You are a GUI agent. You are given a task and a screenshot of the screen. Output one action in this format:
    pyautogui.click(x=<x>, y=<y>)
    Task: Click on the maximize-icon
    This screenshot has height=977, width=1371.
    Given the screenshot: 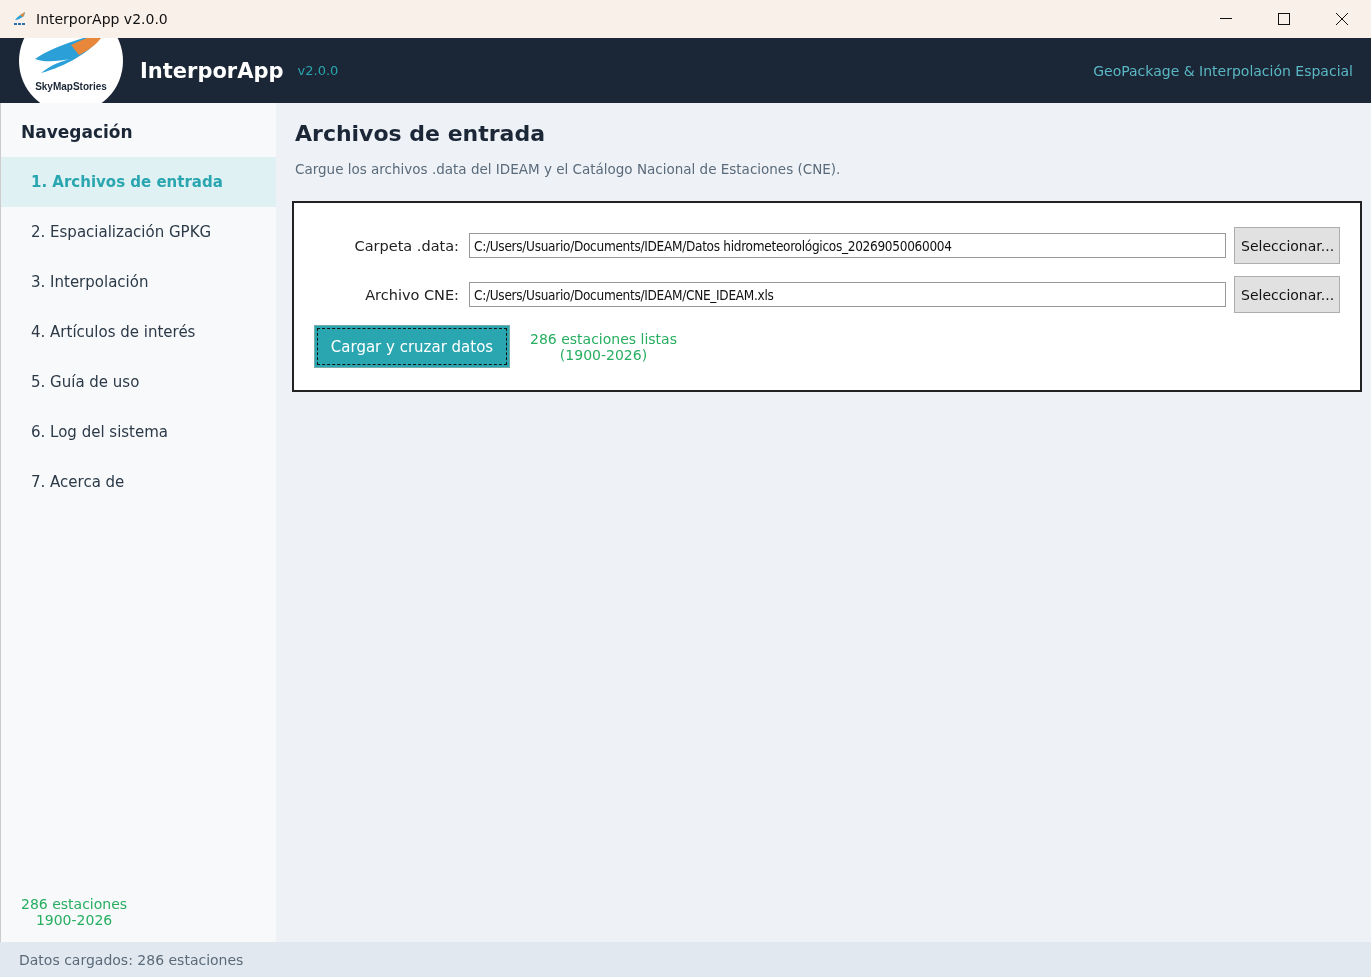 What is the action you would take?
    pyautogui.click(x=1284, y=19)
    